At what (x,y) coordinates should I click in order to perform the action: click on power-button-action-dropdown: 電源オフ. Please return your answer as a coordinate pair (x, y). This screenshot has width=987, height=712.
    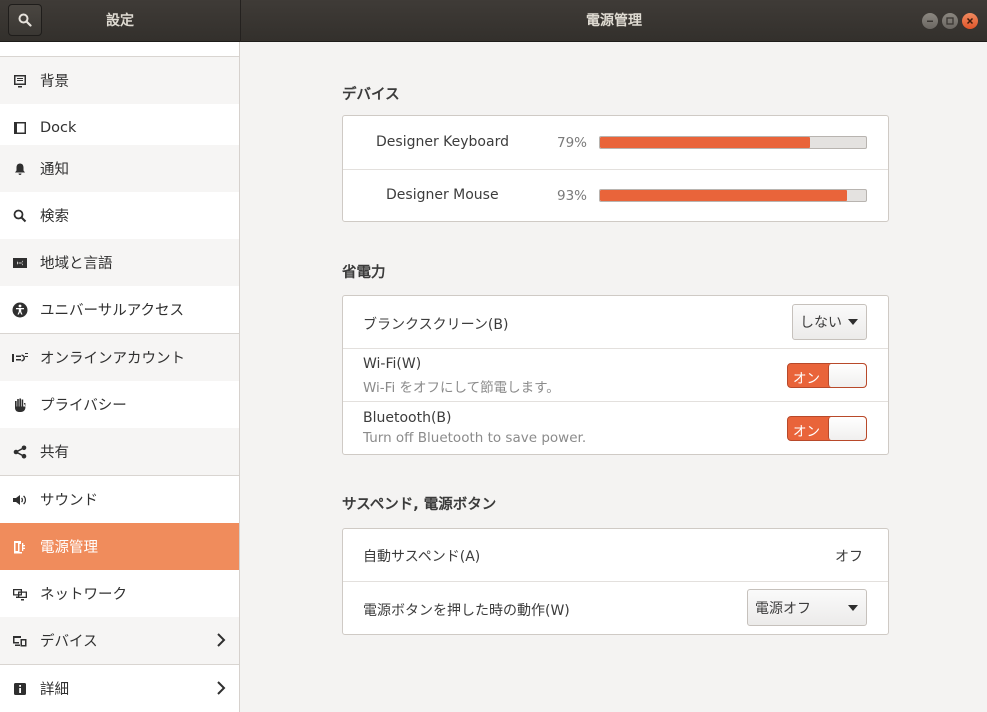
    Looking at the image, I should click on (807, 607).